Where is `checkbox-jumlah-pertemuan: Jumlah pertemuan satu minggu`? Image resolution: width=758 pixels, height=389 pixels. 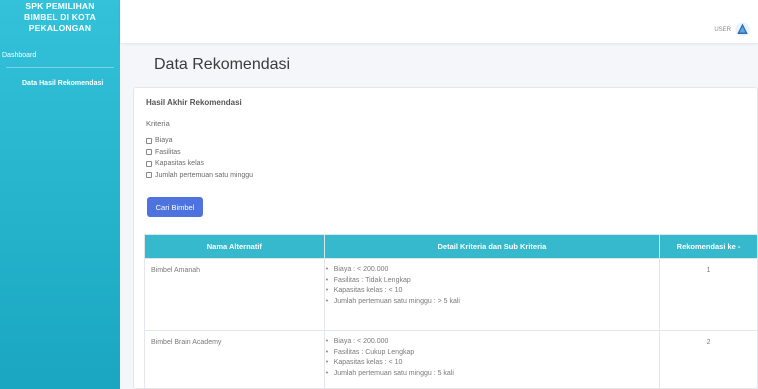
checkbox-jumlah-pertemuan: Jumlah pertemuan satu minggu is located at coordinates (199, 176).